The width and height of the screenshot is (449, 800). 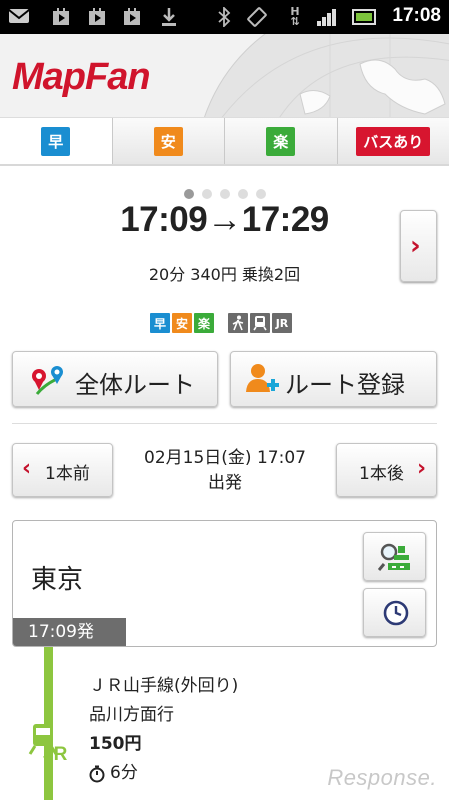 What do you see at coordinates (382, 777) in the screenshot?
I see `response-watermark: Response.` at bounding box center [382, 777].